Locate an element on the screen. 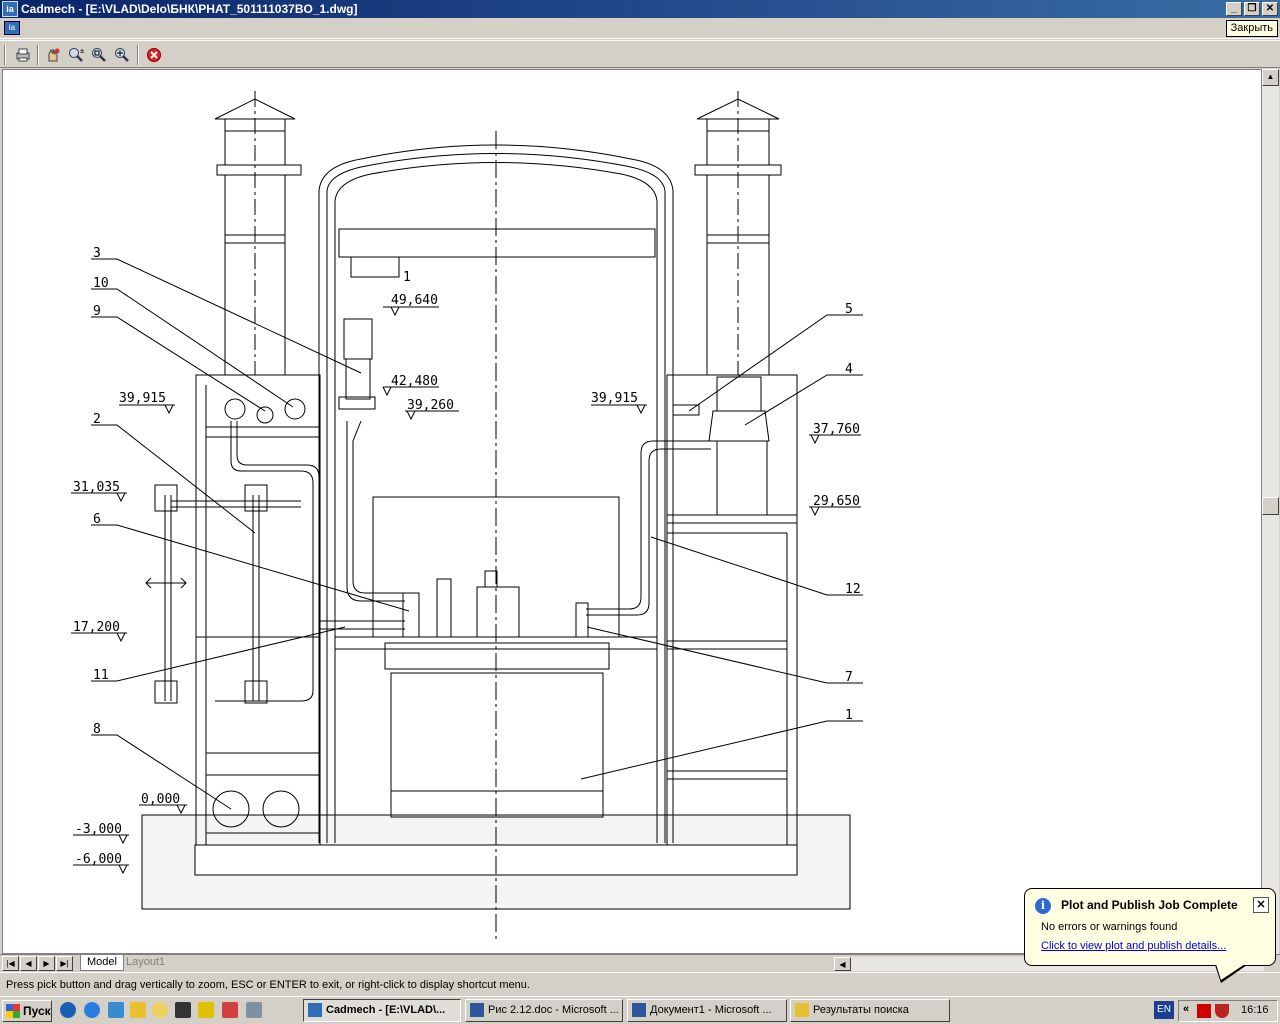 The height and width of the screenshot is (1024, 1280). elevation-minus-3000: -3,000 is located at coordinates (98, 829).